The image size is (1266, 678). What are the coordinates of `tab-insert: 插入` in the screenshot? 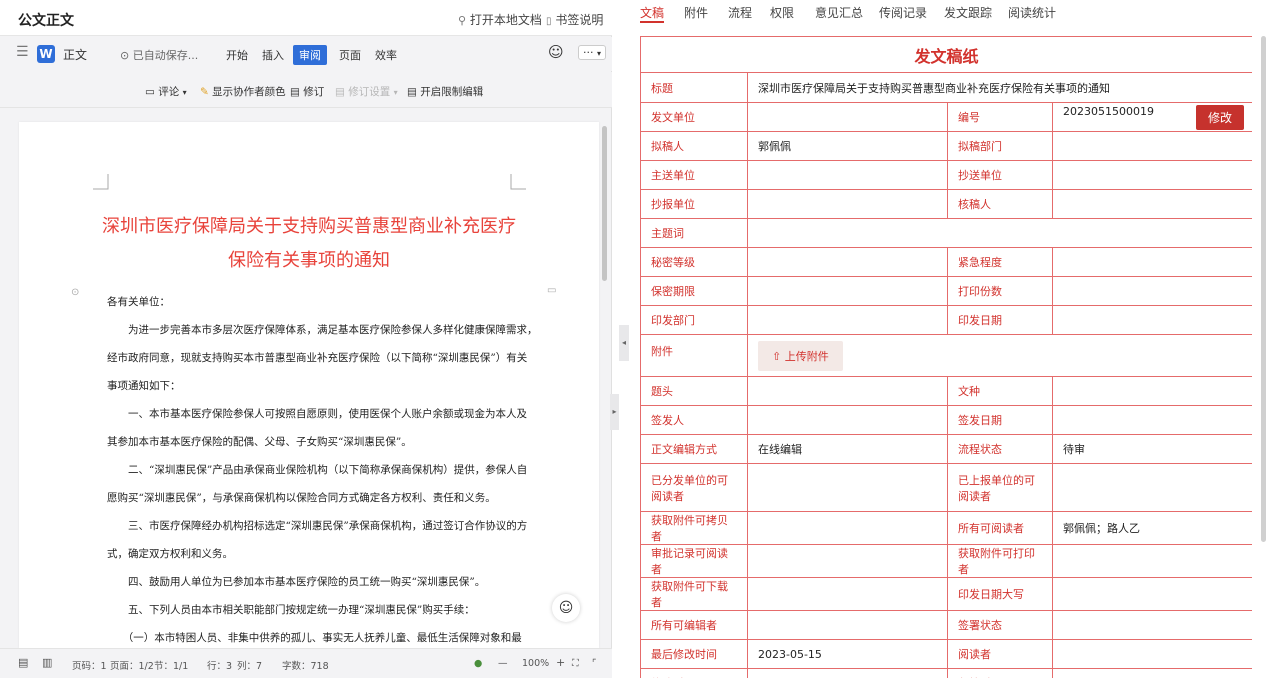 It's located at (273, 55).